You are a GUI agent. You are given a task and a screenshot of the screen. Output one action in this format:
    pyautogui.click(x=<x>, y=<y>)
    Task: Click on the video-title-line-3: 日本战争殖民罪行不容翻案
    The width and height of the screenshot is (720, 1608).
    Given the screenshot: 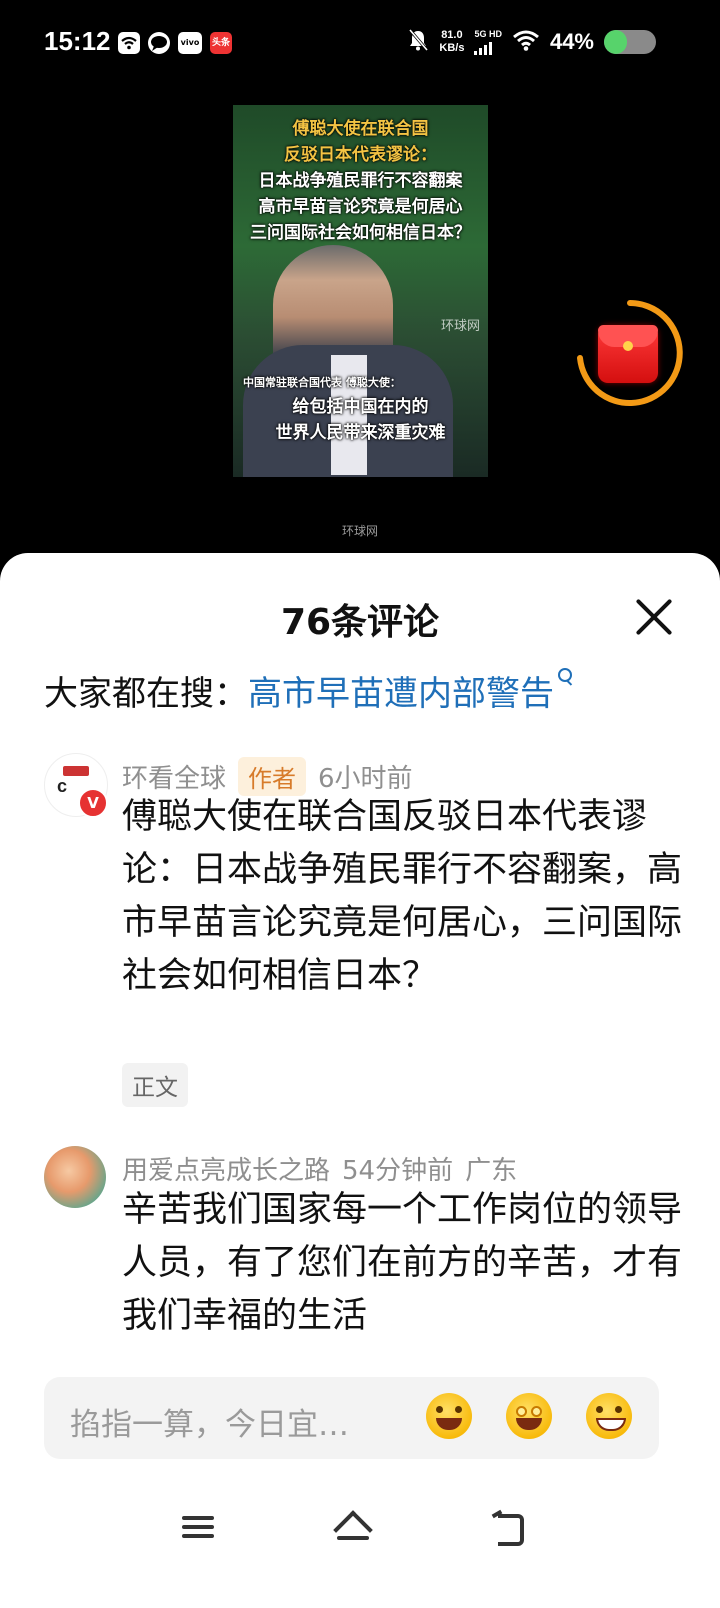 What is the action you would take?
    pyautogui.click(x=360, y=181)
    